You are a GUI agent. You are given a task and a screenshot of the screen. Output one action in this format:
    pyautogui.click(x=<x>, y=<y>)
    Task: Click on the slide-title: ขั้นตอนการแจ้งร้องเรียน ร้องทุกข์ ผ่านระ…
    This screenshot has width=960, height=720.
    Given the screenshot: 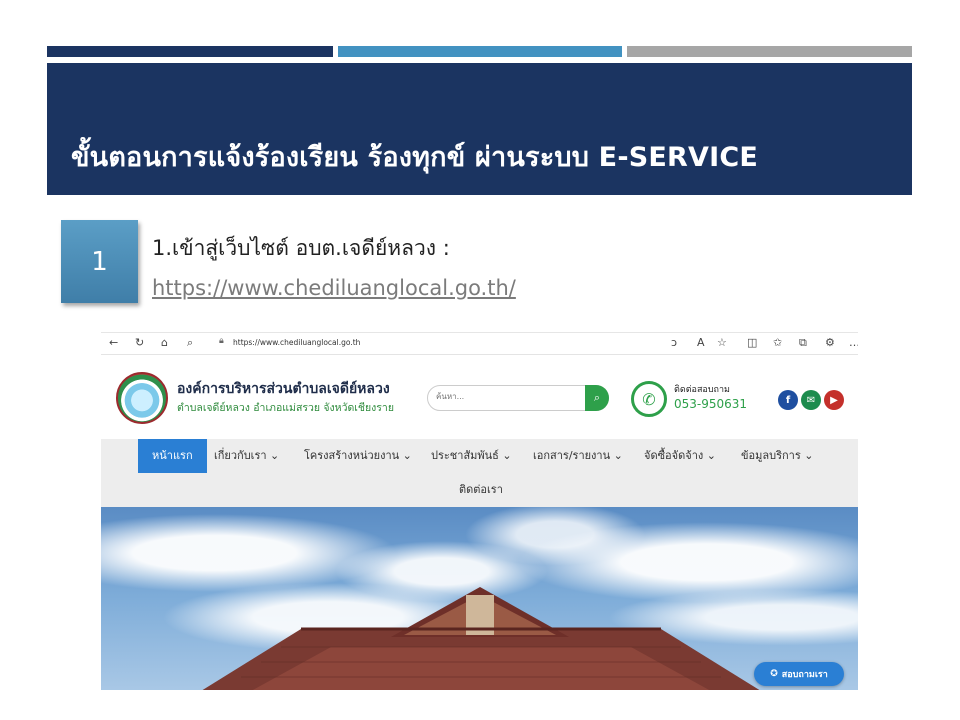 What is the action you would take?
    pyautogui.click(x=415, y=157)
    